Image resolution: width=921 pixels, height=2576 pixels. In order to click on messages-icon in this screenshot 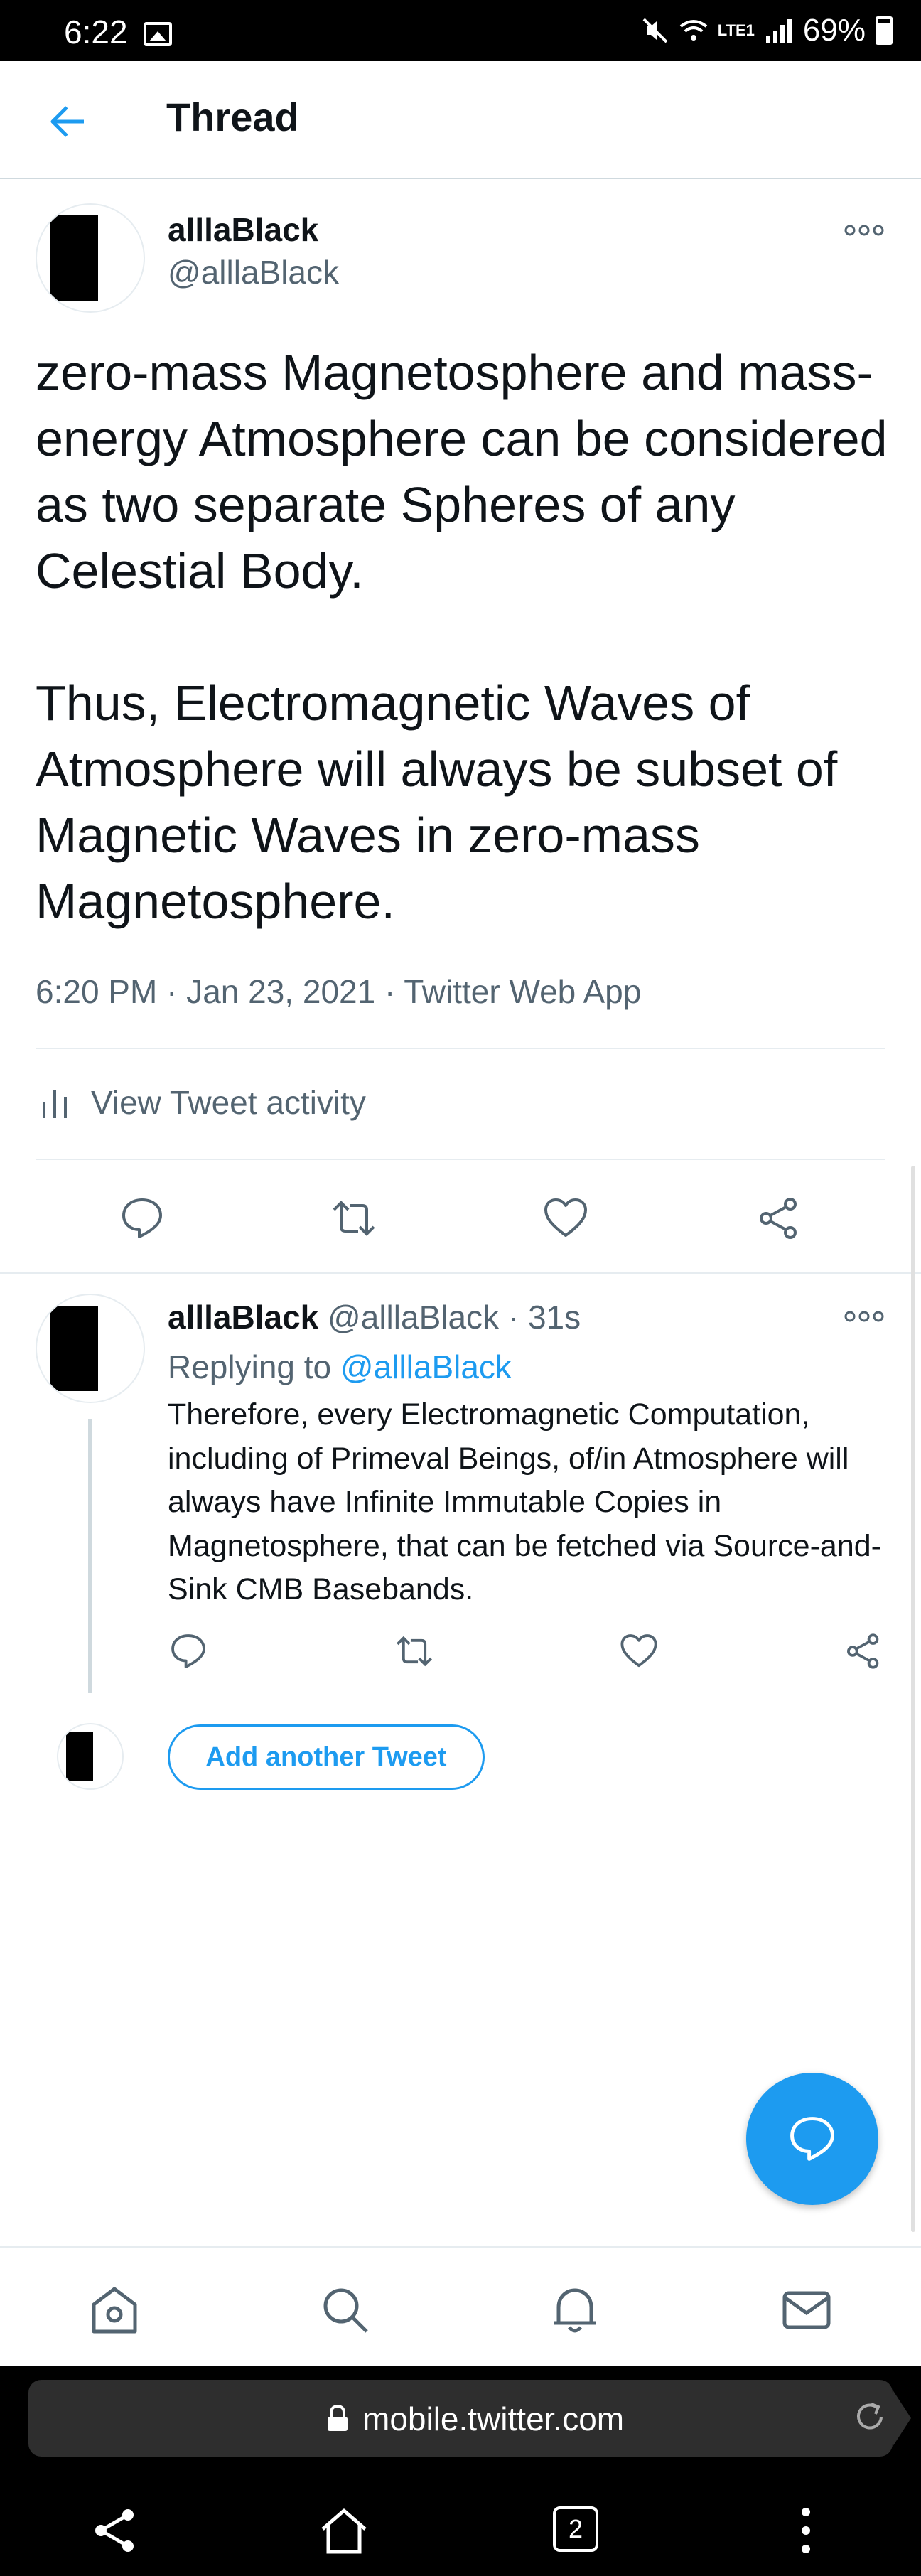, I will do `click(806, 2309)`.